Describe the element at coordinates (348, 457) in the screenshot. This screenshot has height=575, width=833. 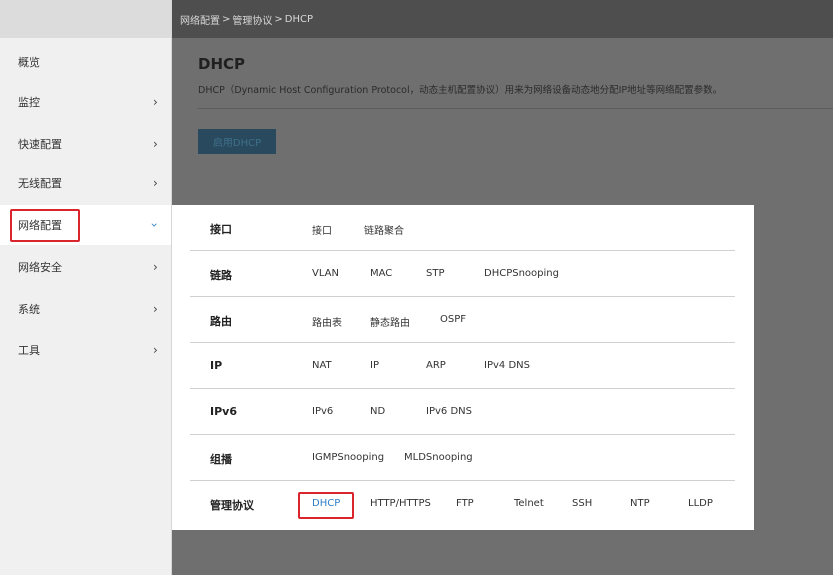
I see `menu-link-igmpsnooping: IGMPSnooping` at that location.